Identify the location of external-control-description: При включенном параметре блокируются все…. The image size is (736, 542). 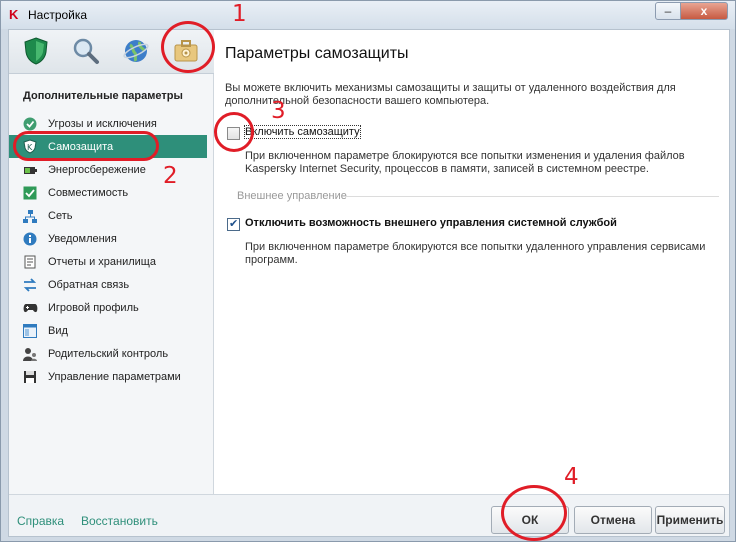
(475, 253).